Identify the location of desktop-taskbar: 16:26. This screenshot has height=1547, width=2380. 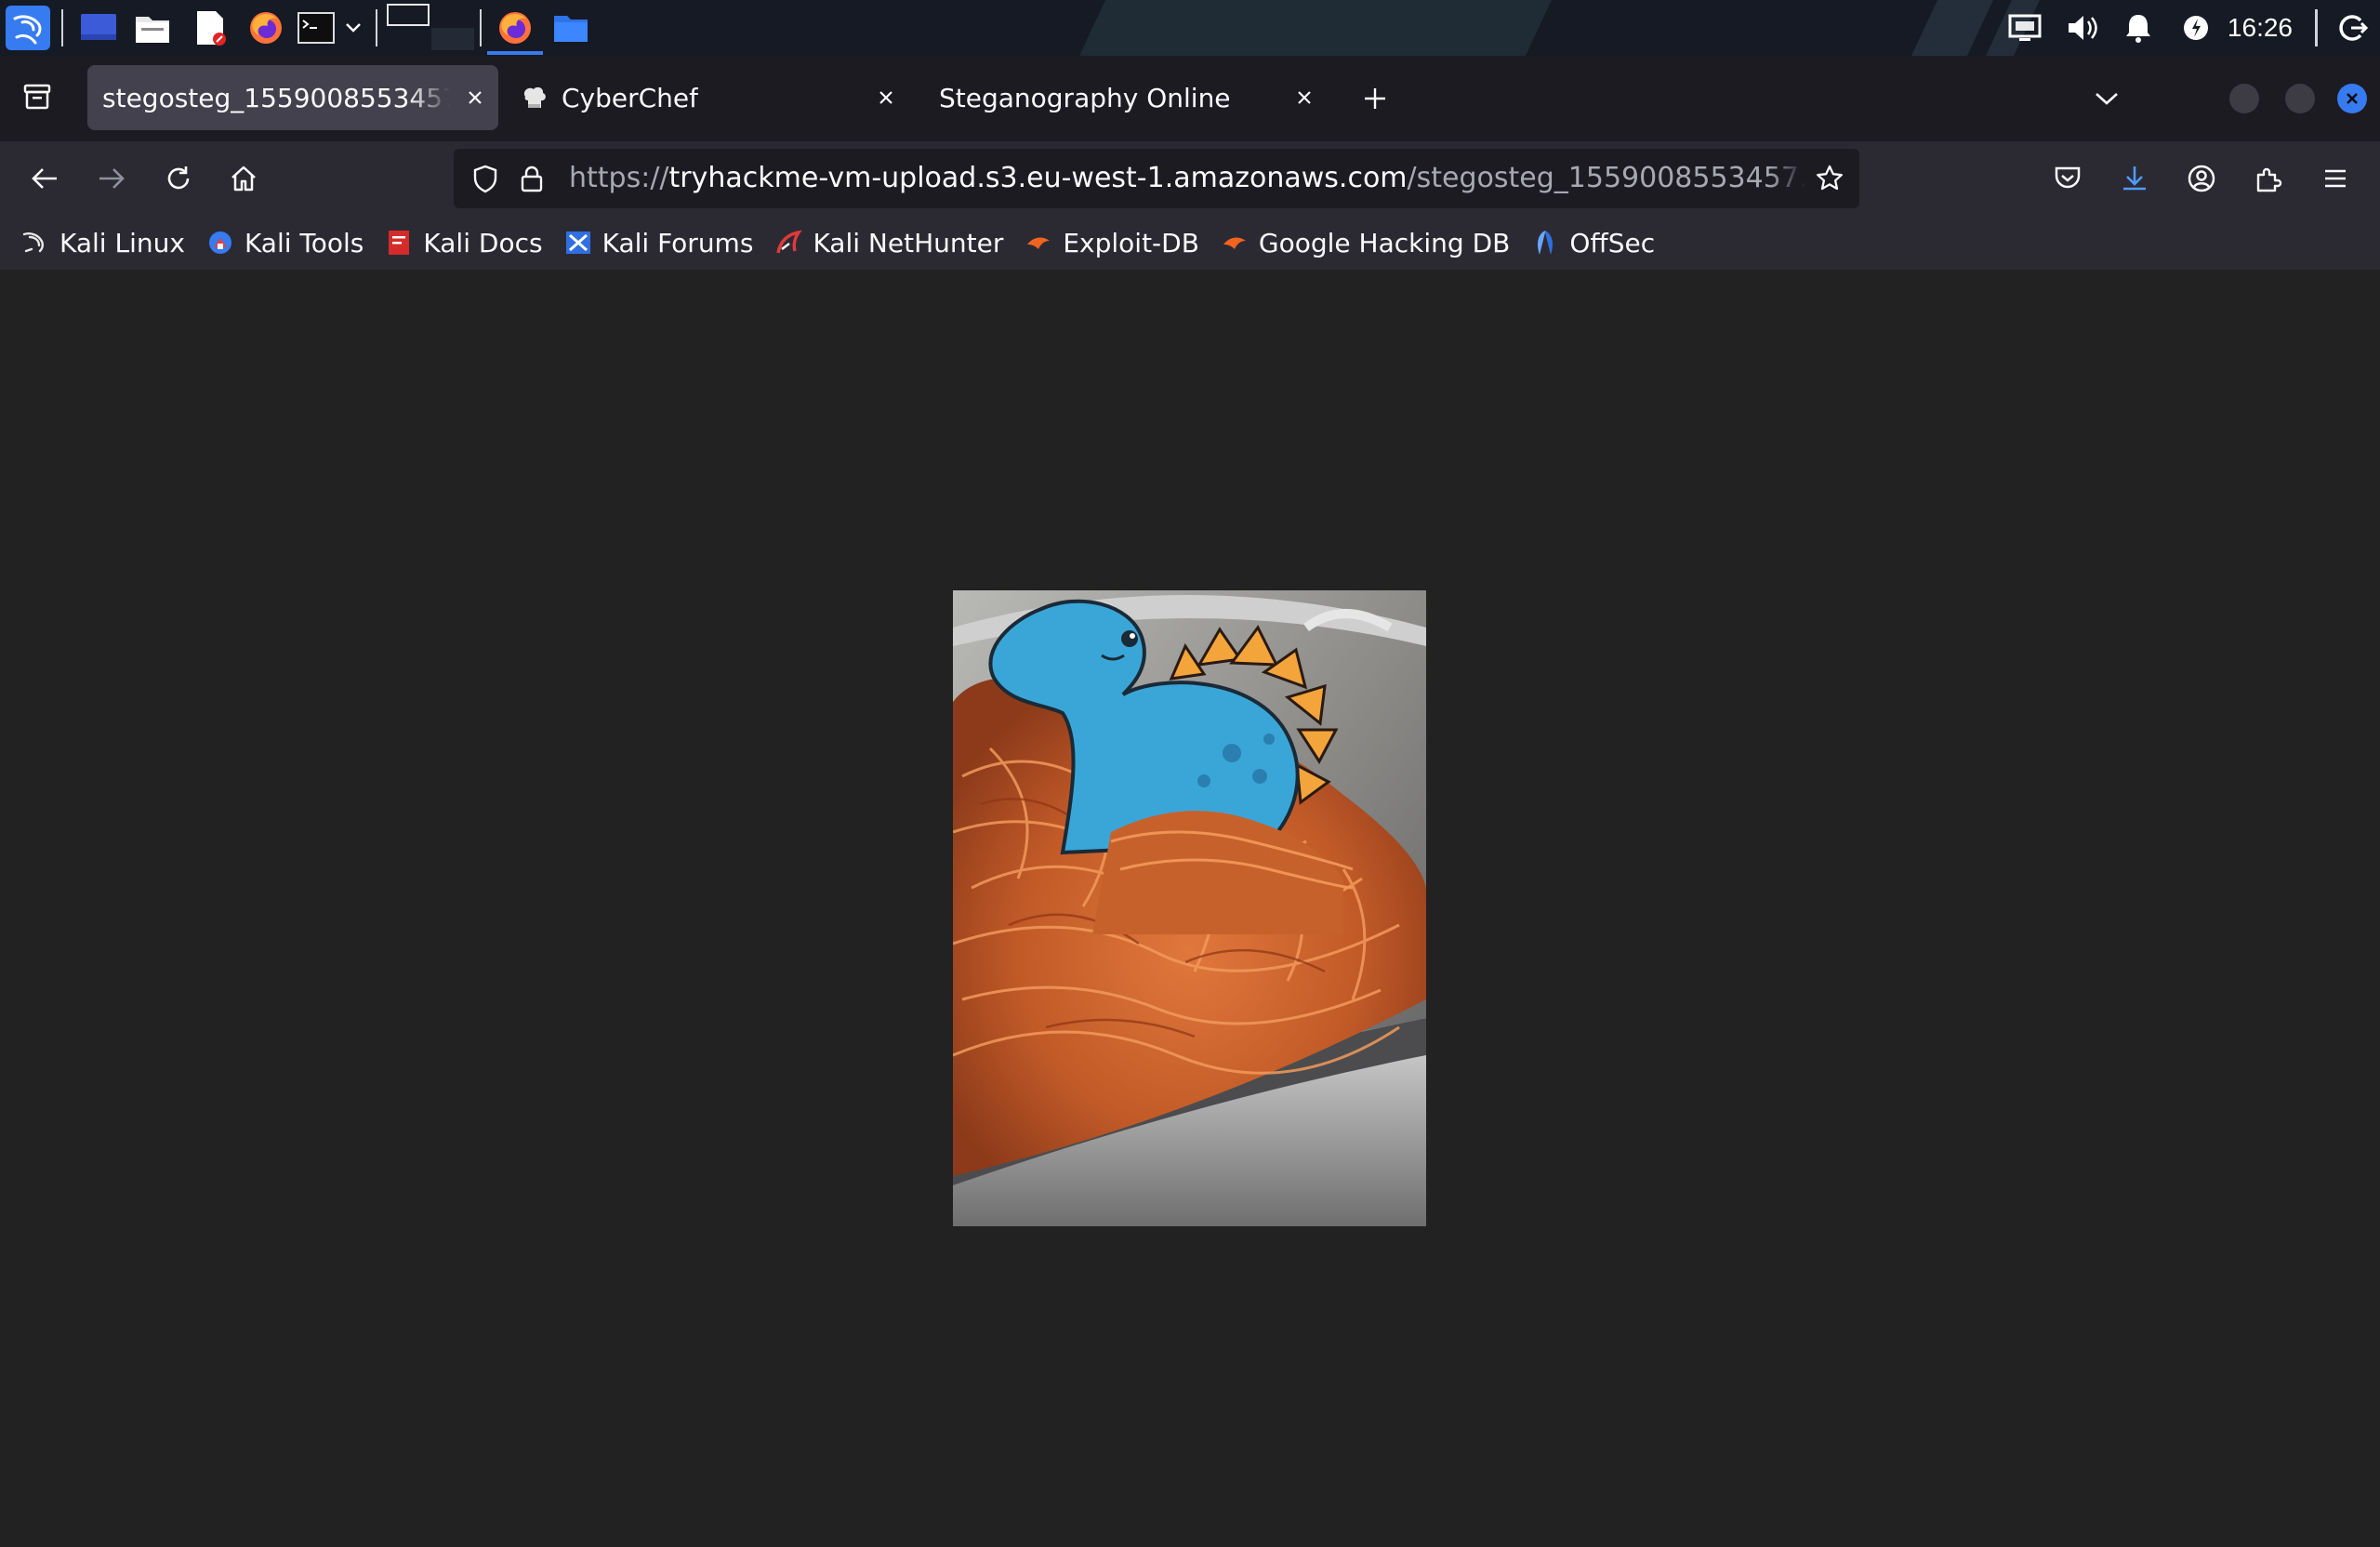
(1190, 28).